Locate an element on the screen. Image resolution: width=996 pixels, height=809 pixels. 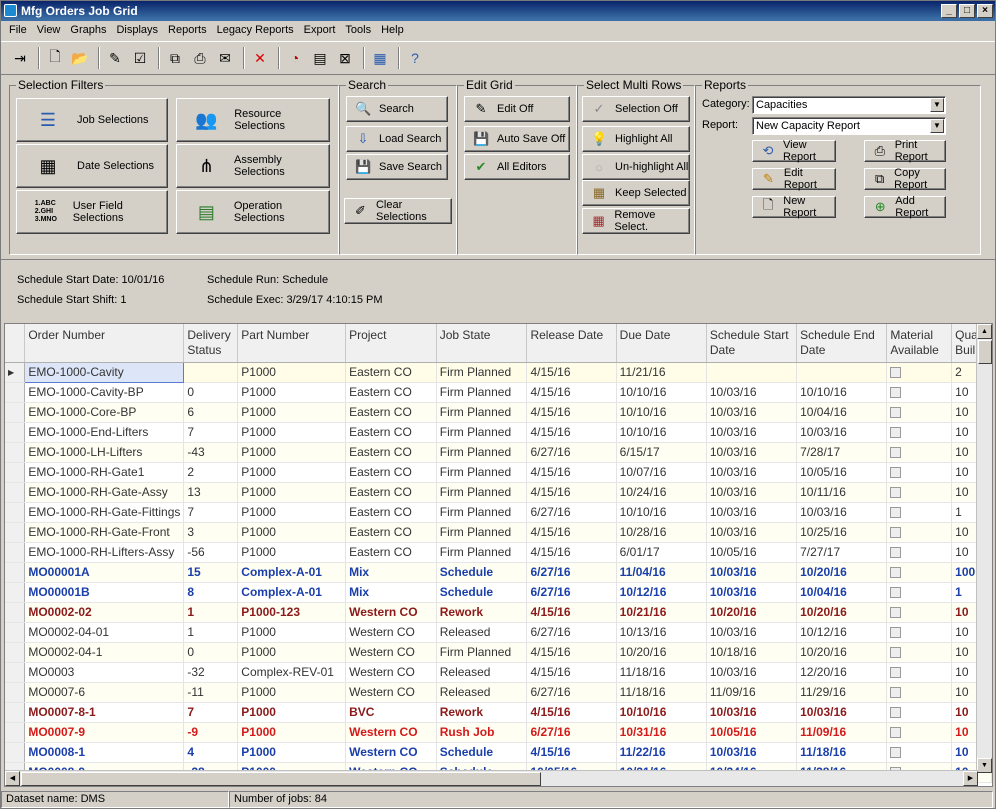
dropdown-arrow-icon: ▼ is located at coordinates (937, 105).